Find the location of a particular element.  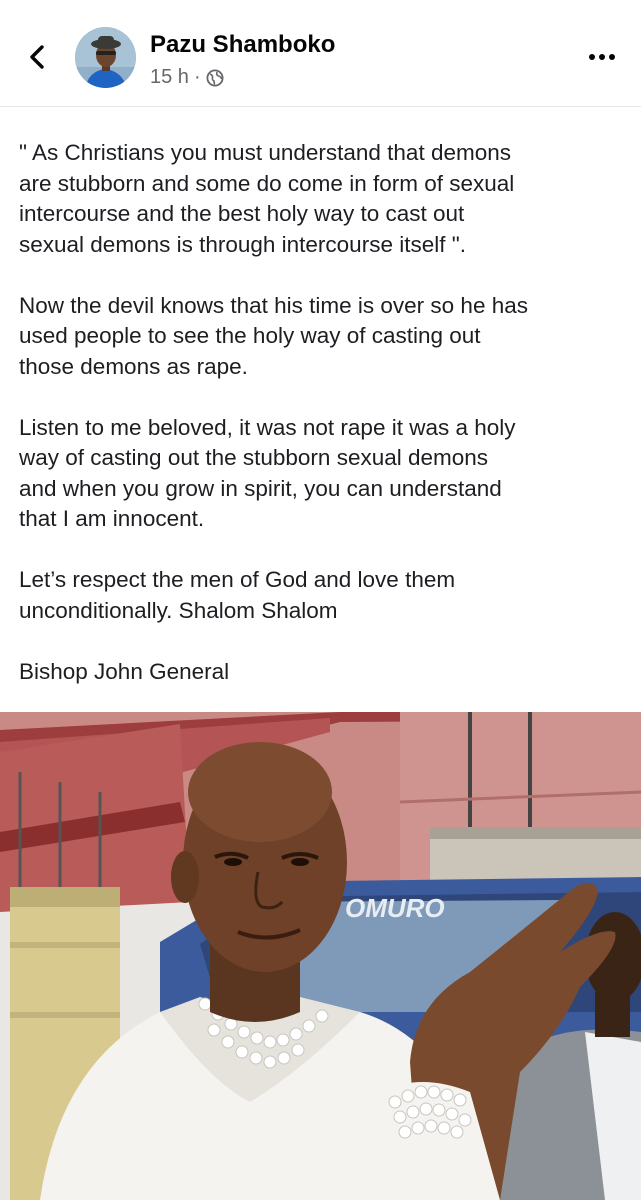

post-header: Pazu Shamboko 15 h · is located at coordinates (320, 53).